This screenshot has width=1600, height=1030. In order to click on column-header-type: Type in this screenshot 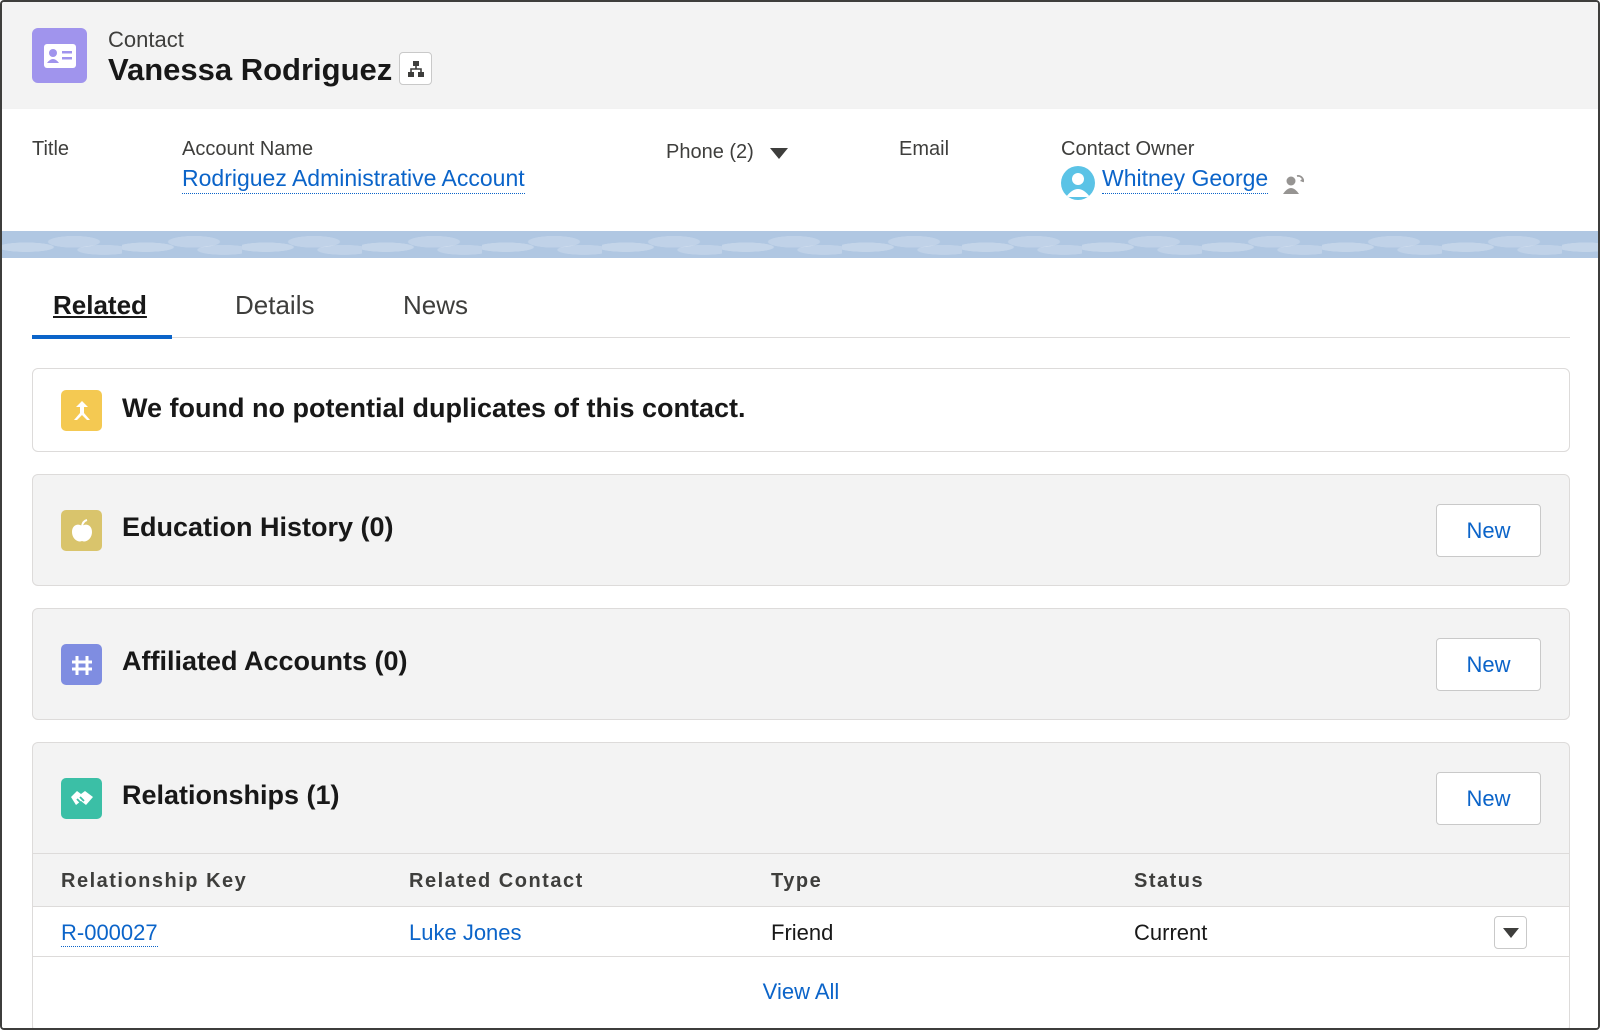, I will do `click(796, 881)`.